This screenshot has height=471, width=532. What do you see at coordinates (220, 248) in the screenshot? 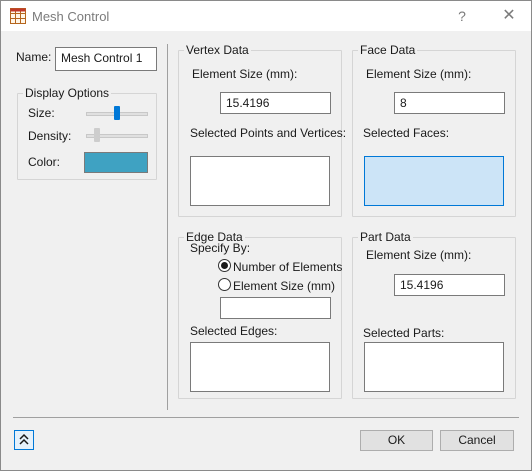
I see `specify-by-label: Specify By:` at bounding box center [220, 248].